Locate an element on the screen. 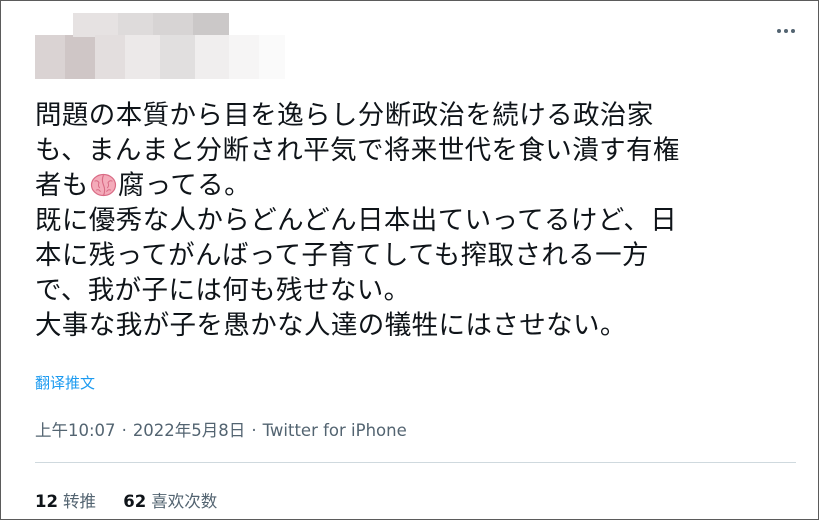 This screenshot has width=819, height=520. tweet-metadata: 上午10:07 · 2022年5月8日 · Twitter for iPhone is located at coordinates (221, 429).